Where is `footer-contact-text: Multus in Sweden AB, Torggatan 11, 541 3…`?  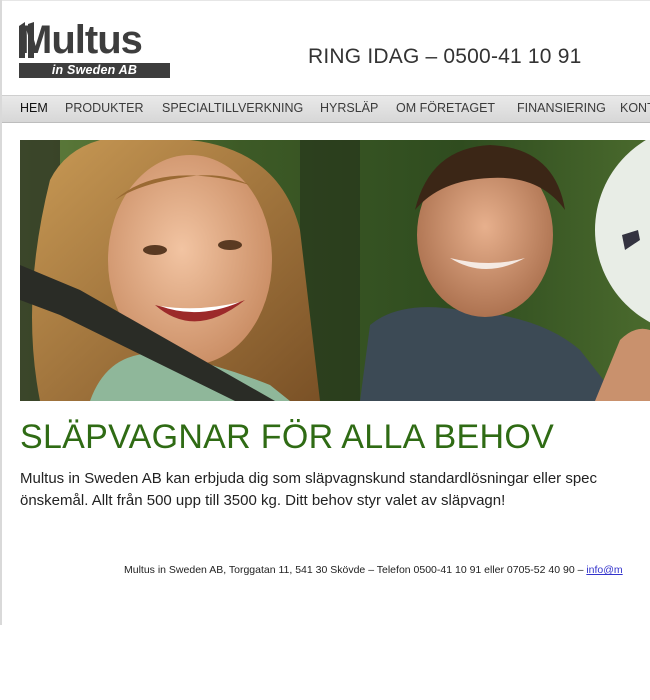 footer-contact-text: Multus in Sweden AB, Torggatan 11, 541 3… is located at coordinates (355, 570).